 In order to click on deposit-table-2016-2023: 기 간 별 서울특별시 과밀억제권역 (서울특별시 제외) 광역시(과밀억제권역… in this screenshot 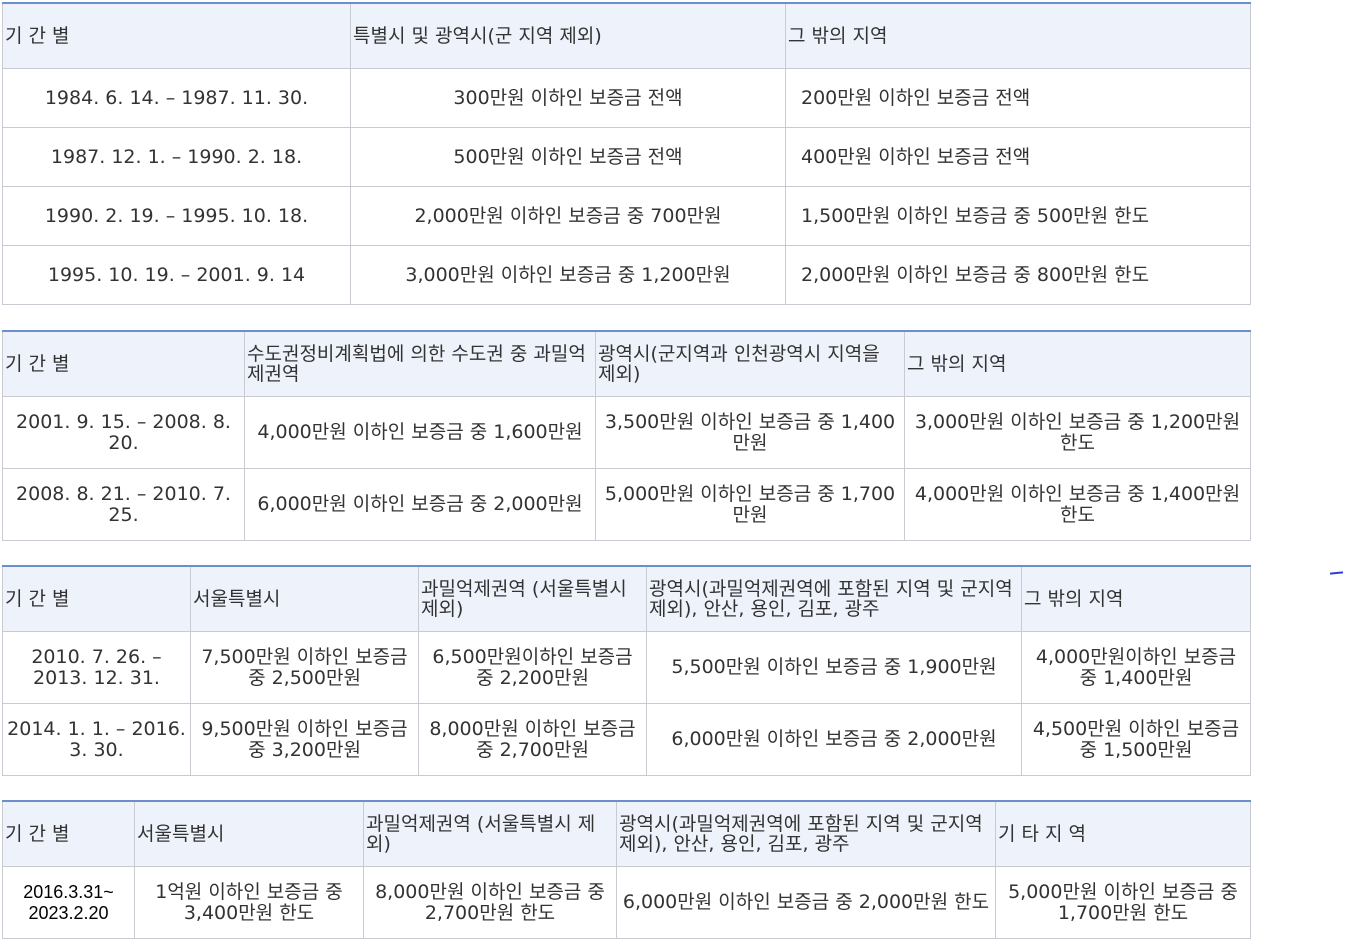, I will do `click(626, 869)`.